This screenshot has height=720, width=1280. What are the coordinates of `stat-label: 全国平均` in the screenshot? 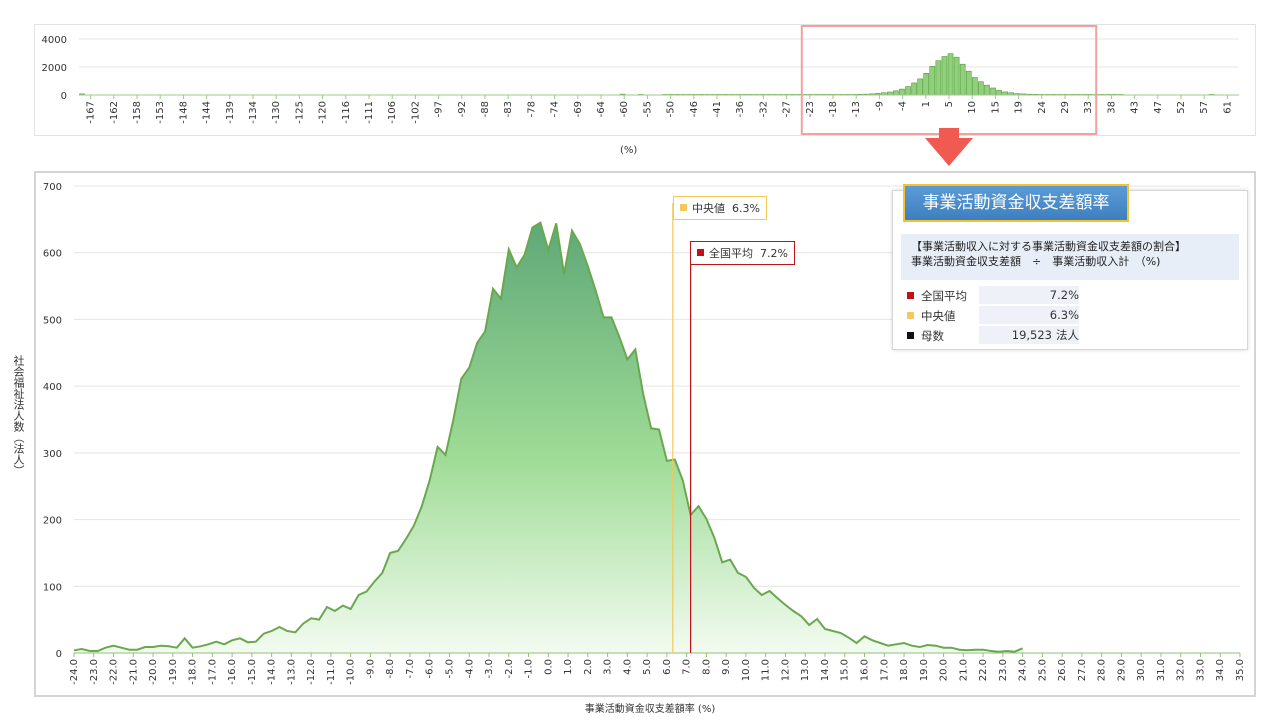 It's located at (944, 296).